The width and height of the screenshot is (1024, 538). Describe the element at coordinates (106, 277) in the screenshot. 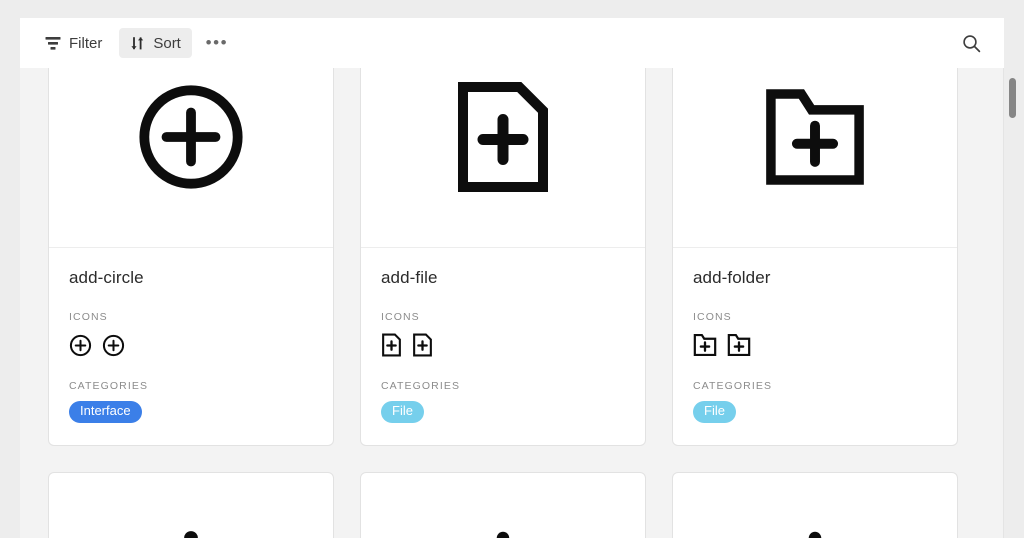

I see `card-title: add-circle` at that location.